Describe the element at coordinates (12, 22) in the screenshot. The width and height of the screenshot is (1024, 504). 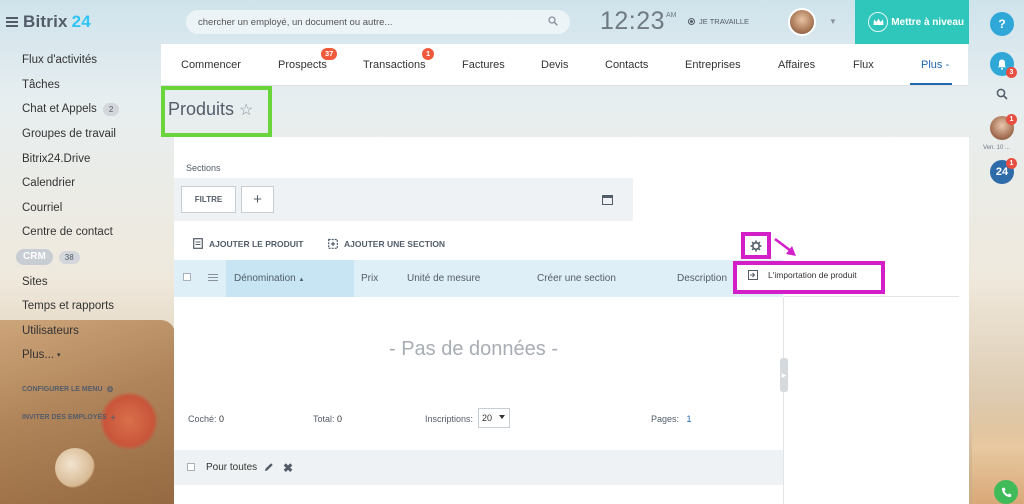
I see `hamburger-icon` at that location.